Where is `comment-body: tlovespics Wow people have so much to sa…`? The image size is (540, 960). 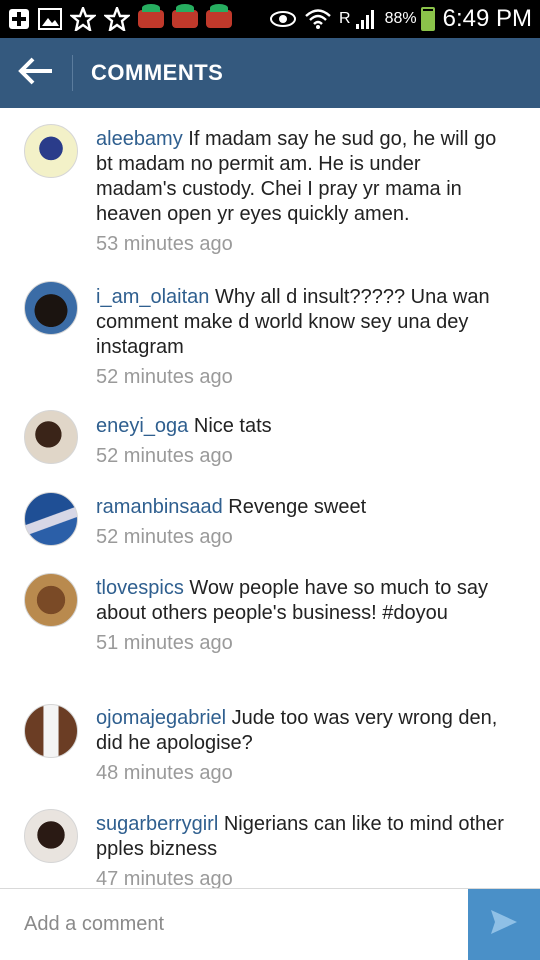 comment-body: tlovespics Wow people have so much to sa… is located at coordinates (301, 616).